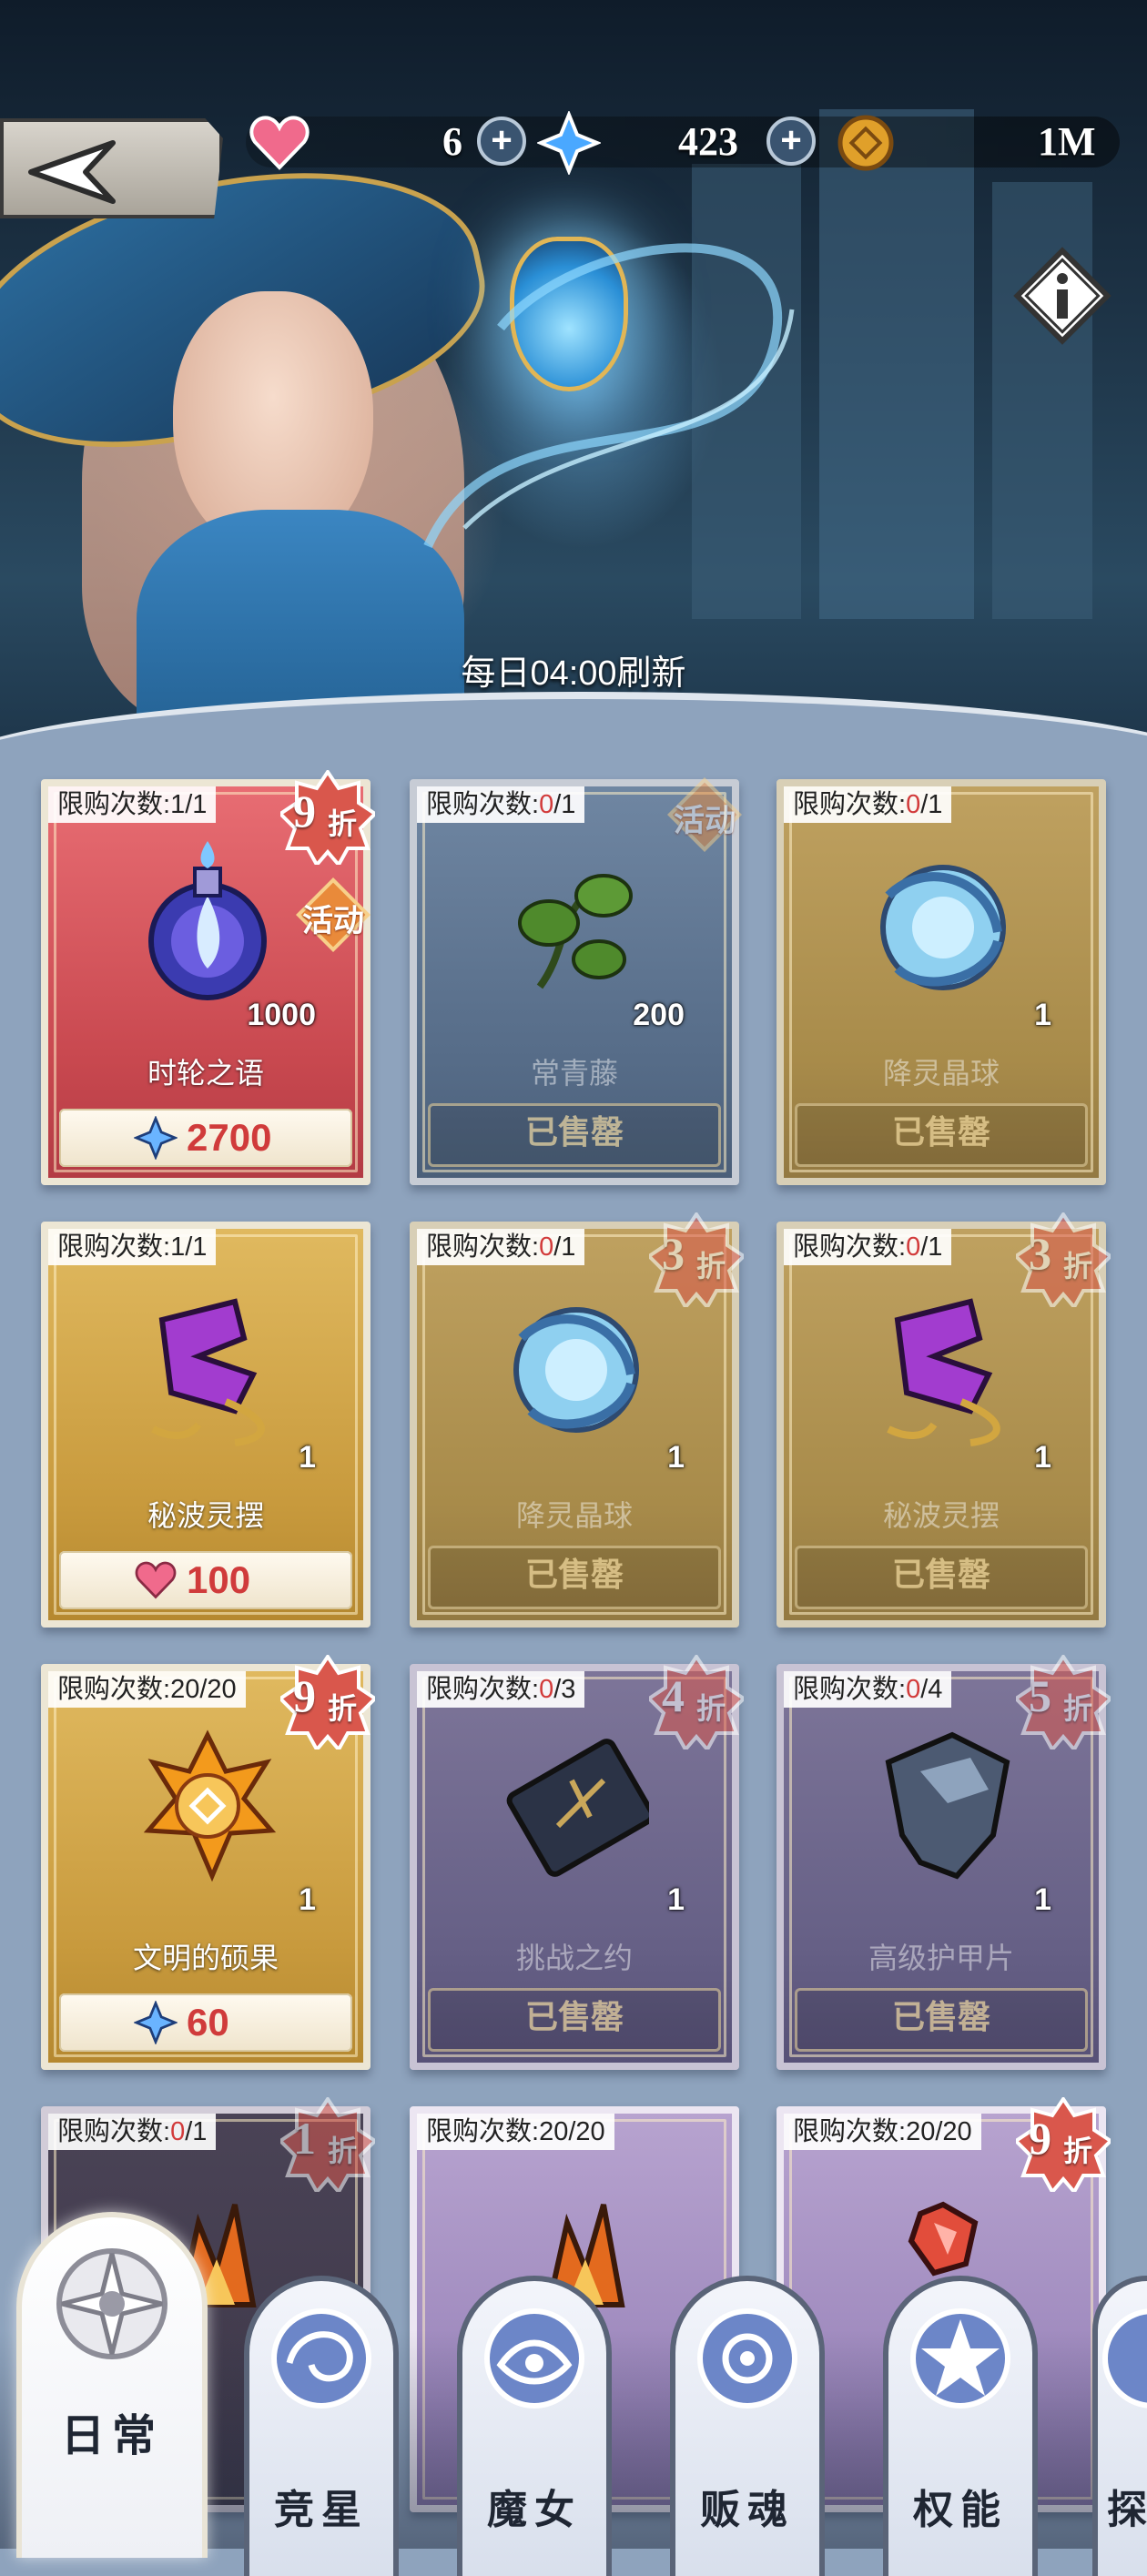 This screenshot has height=2576, width=1147. I want to click on tab-daily: 日常, so click(112, 2385).